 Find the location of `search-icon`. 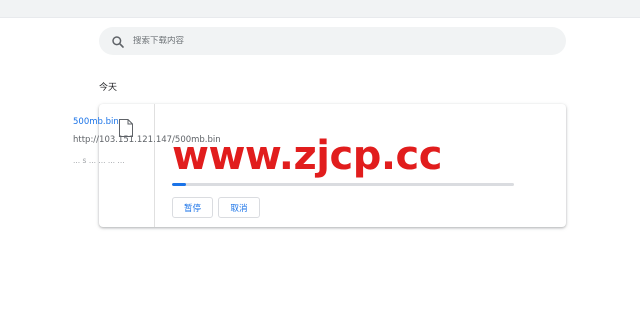

search-icon is located at coordinates (118, 41).